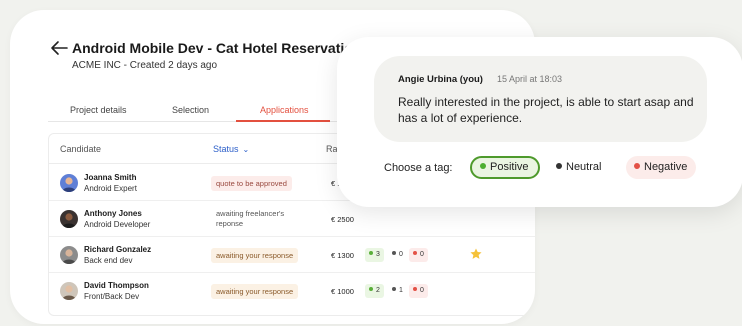 This screenshot has width=742, height=326. I want to click on candidate-role: Back end dev, so click(108, 260).